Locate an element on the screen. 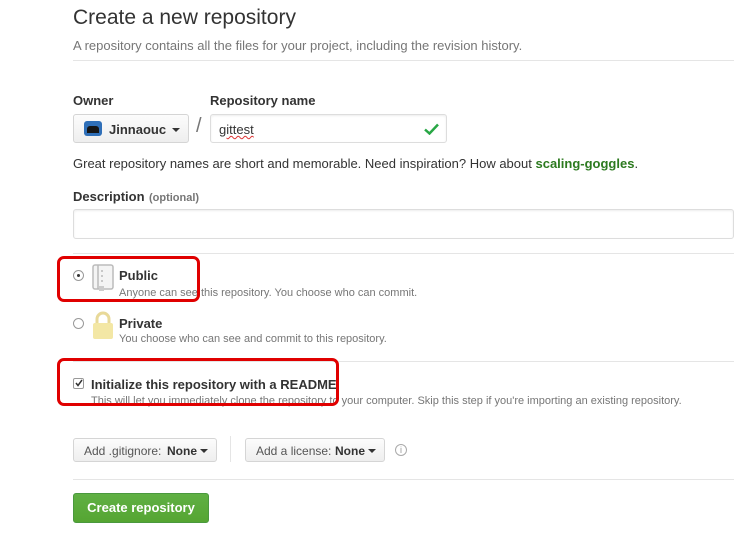  name-suggestion-link: scaling-goggles is located at coordinates (584, 163).